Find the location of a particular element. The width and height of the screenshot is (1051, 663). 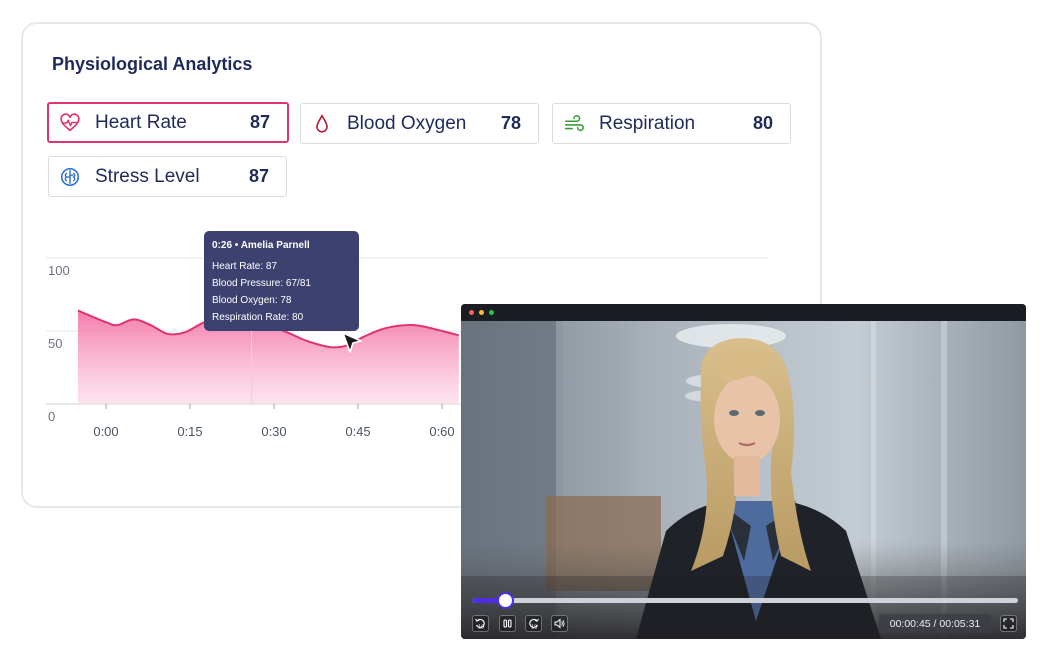

y-tick-label: 0 is located at coordinates (51, 416).